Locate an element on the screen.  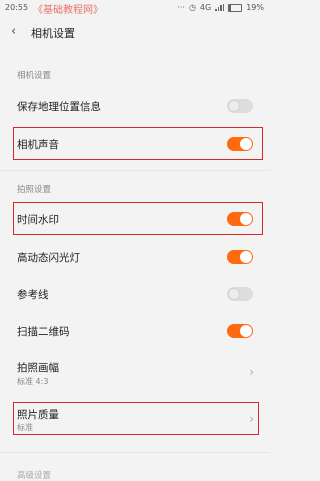
status-time: 20:55 is located at coordinates (17, 7).